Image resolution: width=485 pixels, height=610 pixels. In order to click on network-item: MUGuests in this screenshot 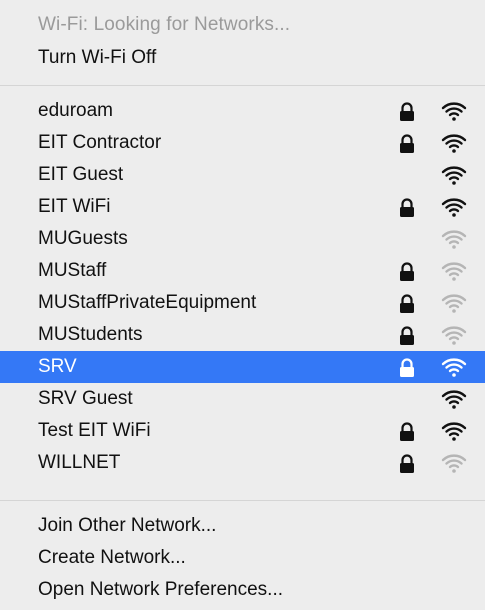, I will do `click(242, 239)`.